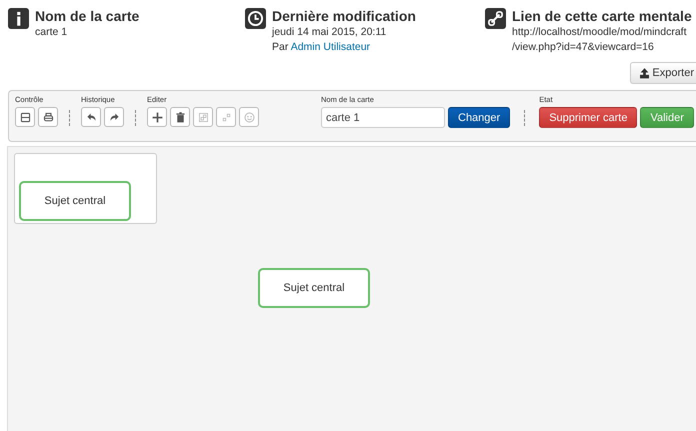 The height and width of the screenshot is (431, 696). I want to click on printer-icon, so click(48, 117).